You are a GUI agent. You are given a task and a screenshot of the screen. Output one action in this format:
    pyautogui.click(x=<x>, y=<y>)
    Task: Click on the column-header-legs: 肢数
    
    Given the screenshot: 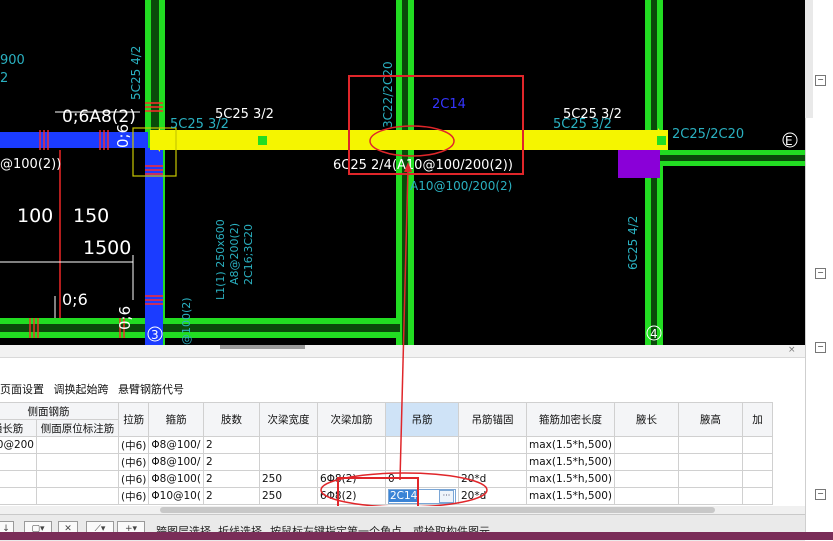 What is the action you would take?
    pyautogui.click(x=231, y=419)
    